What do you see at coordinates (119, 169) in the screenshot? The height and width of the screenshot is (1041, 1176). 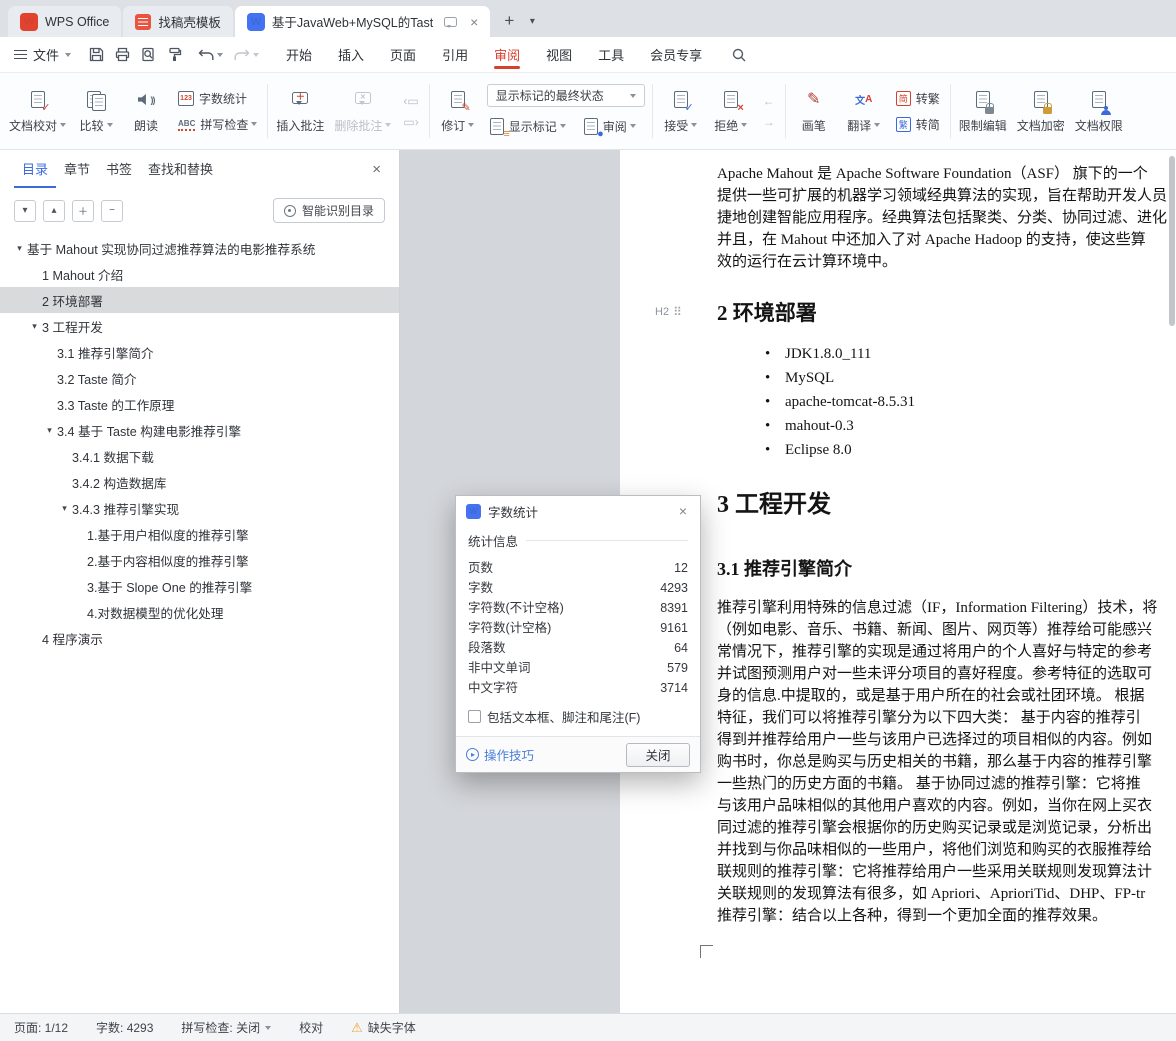 I see `sidebar-tab: 书签` at bounding box center [119, 169].